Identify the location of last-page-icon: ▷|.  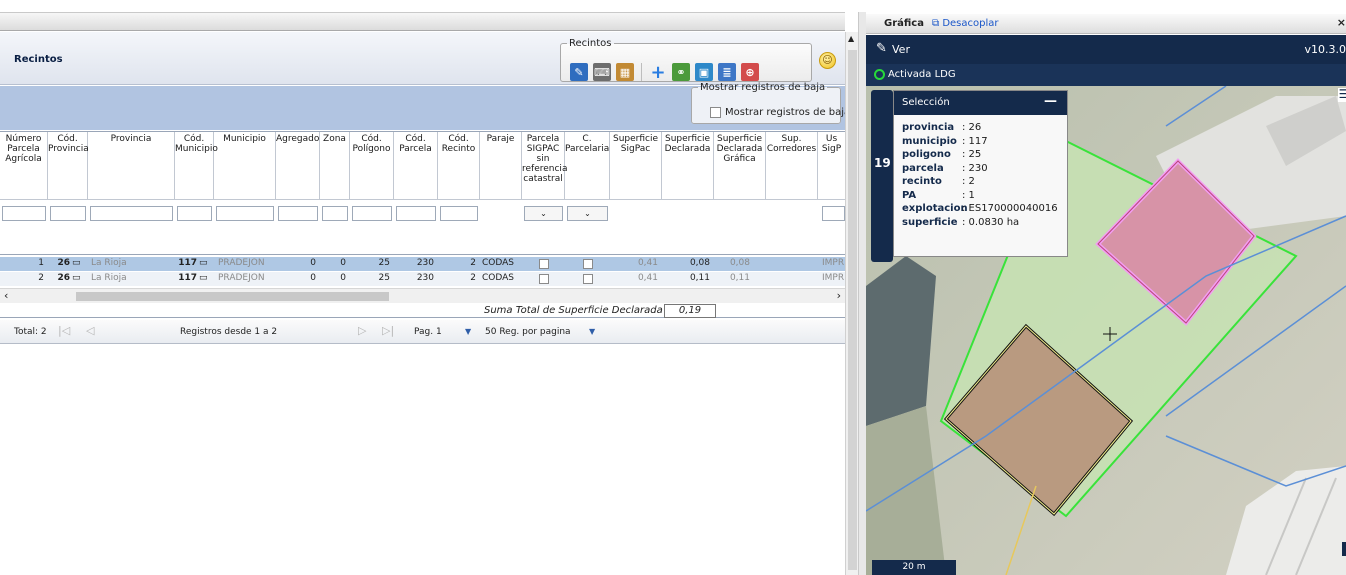
(388, 330).